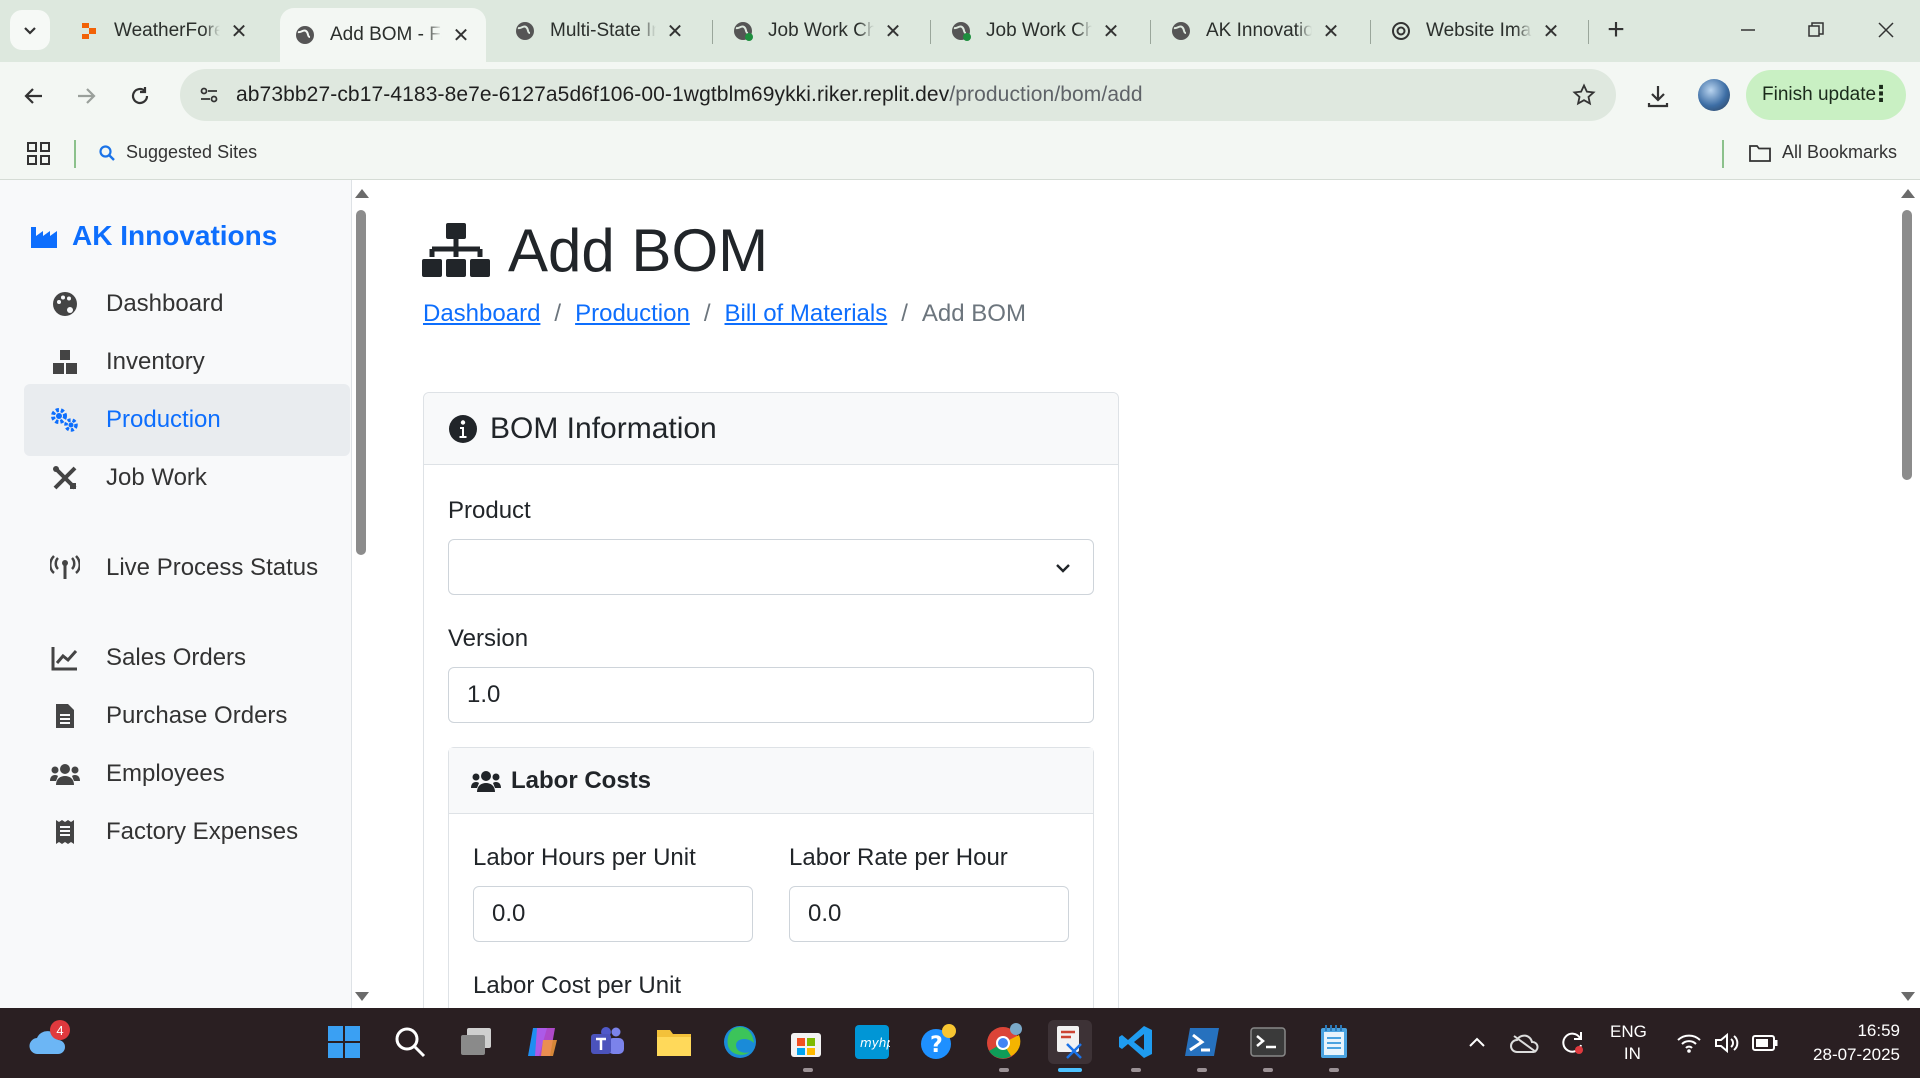 The width and height of the screenshot is (1920, 1078). What do you see at coordinates (771, 567) in the screenshot?
I see `product-select` at bounding box center [771, 567].